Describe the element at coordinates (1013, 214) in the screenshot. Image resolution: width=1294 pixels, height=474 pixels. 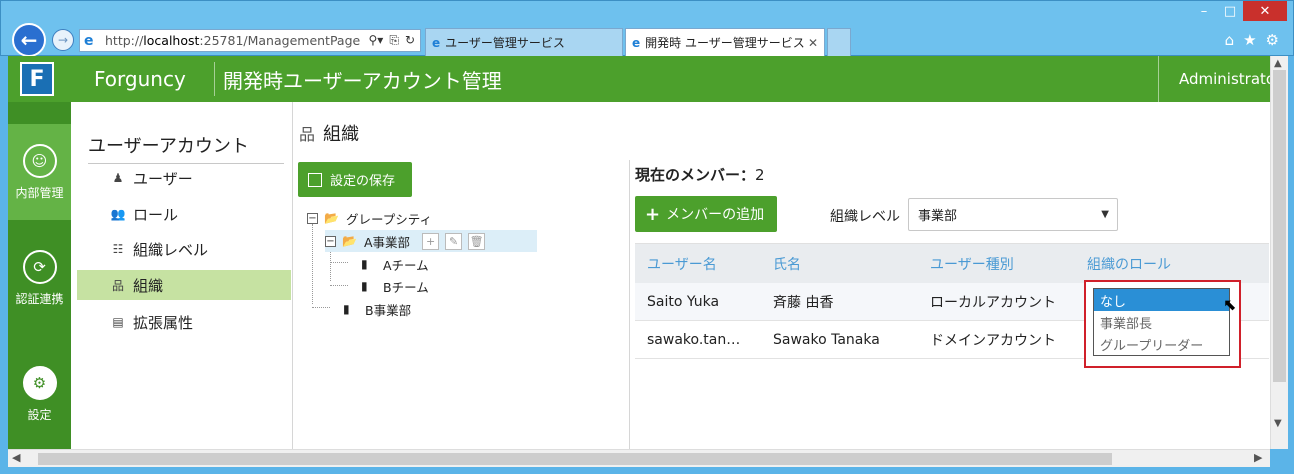
I see `org-level-select: 事業部 ▼` at that location.